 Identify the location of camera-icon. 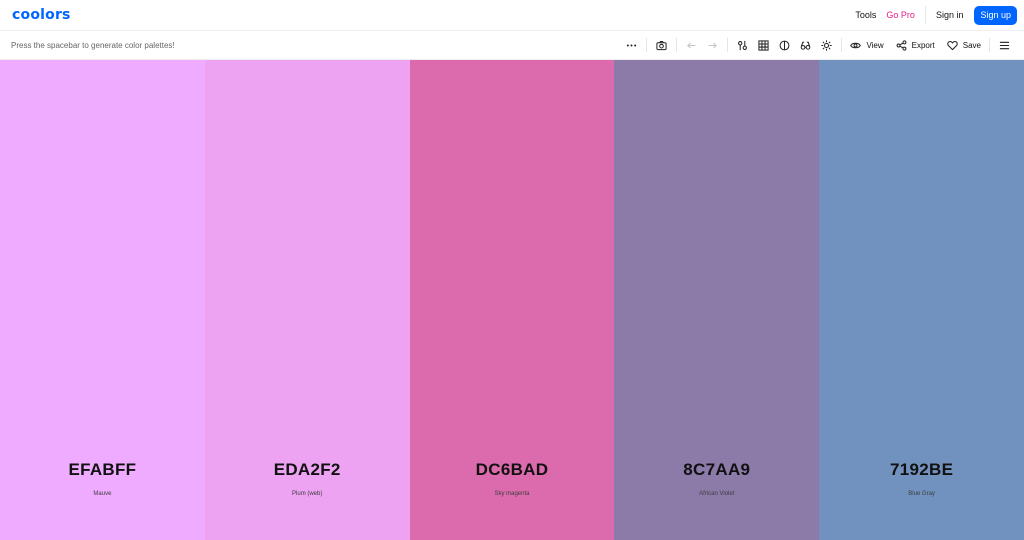
(661, 45).